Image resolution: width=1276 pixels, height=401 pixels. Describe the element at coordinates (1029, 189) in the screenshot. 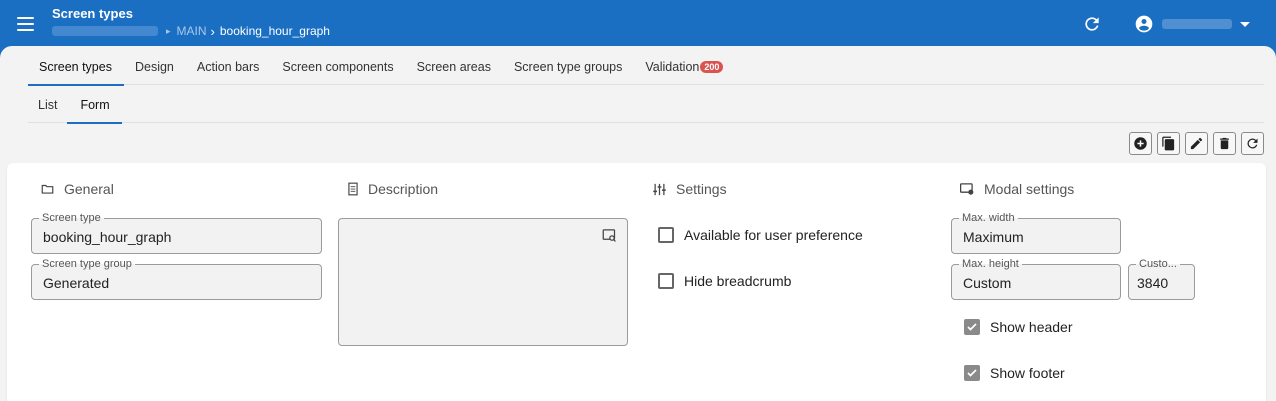

I see `section-title: Modal settings` at that location.